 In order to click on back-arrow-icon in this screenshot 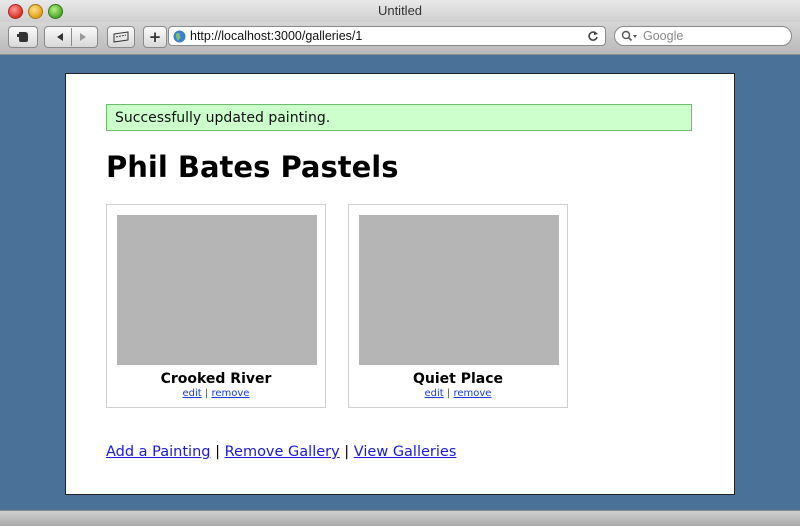, I will do `click(60, 37)`.